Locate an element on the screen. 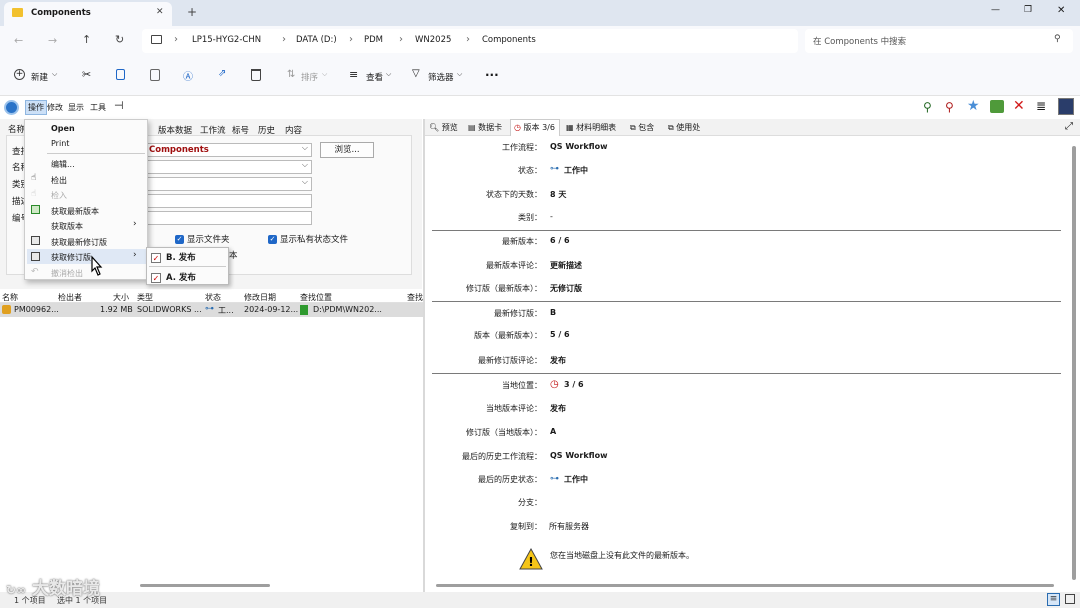 This screenshot has height=608, width=1080. rename-icon: Ⓐ is located at coordinates (188, 75).